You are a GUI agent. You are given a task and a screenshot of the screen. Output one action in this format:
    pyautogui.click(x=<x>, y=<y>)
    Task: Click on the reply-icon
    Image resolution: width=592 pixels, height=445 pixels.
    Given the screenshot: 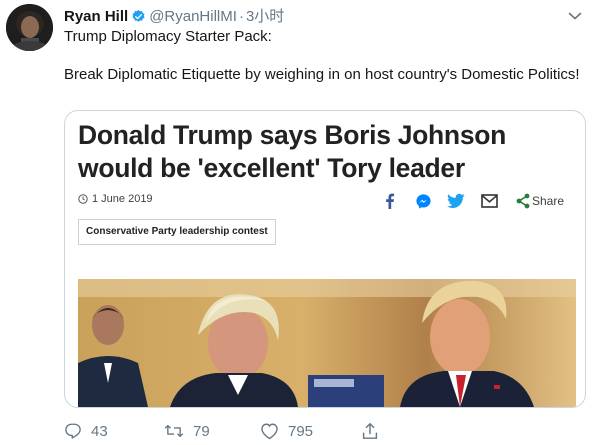 What is the action you would take?
    pyautogui.click(x=73, y=431)
    